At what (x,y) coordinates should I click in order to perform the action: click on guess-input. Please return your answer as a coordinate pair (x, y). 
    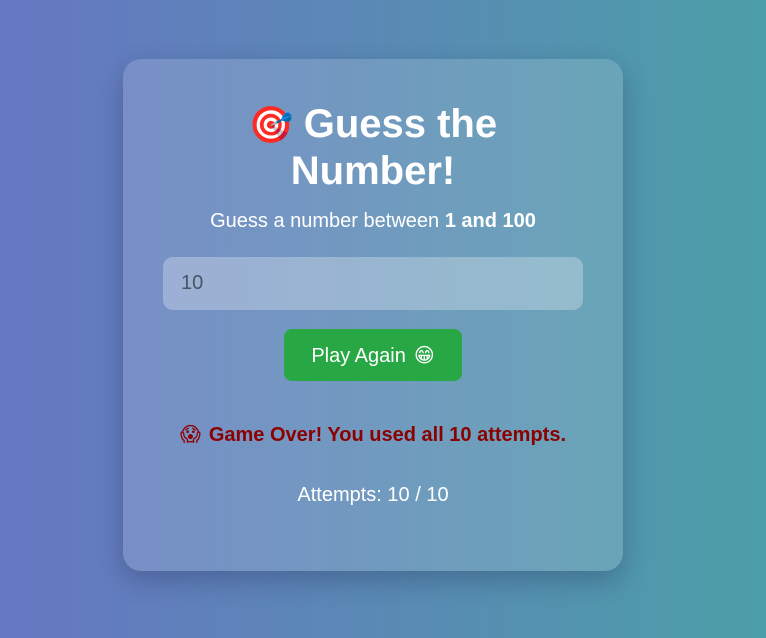
    Looking at the image, I should click on (373, 283).